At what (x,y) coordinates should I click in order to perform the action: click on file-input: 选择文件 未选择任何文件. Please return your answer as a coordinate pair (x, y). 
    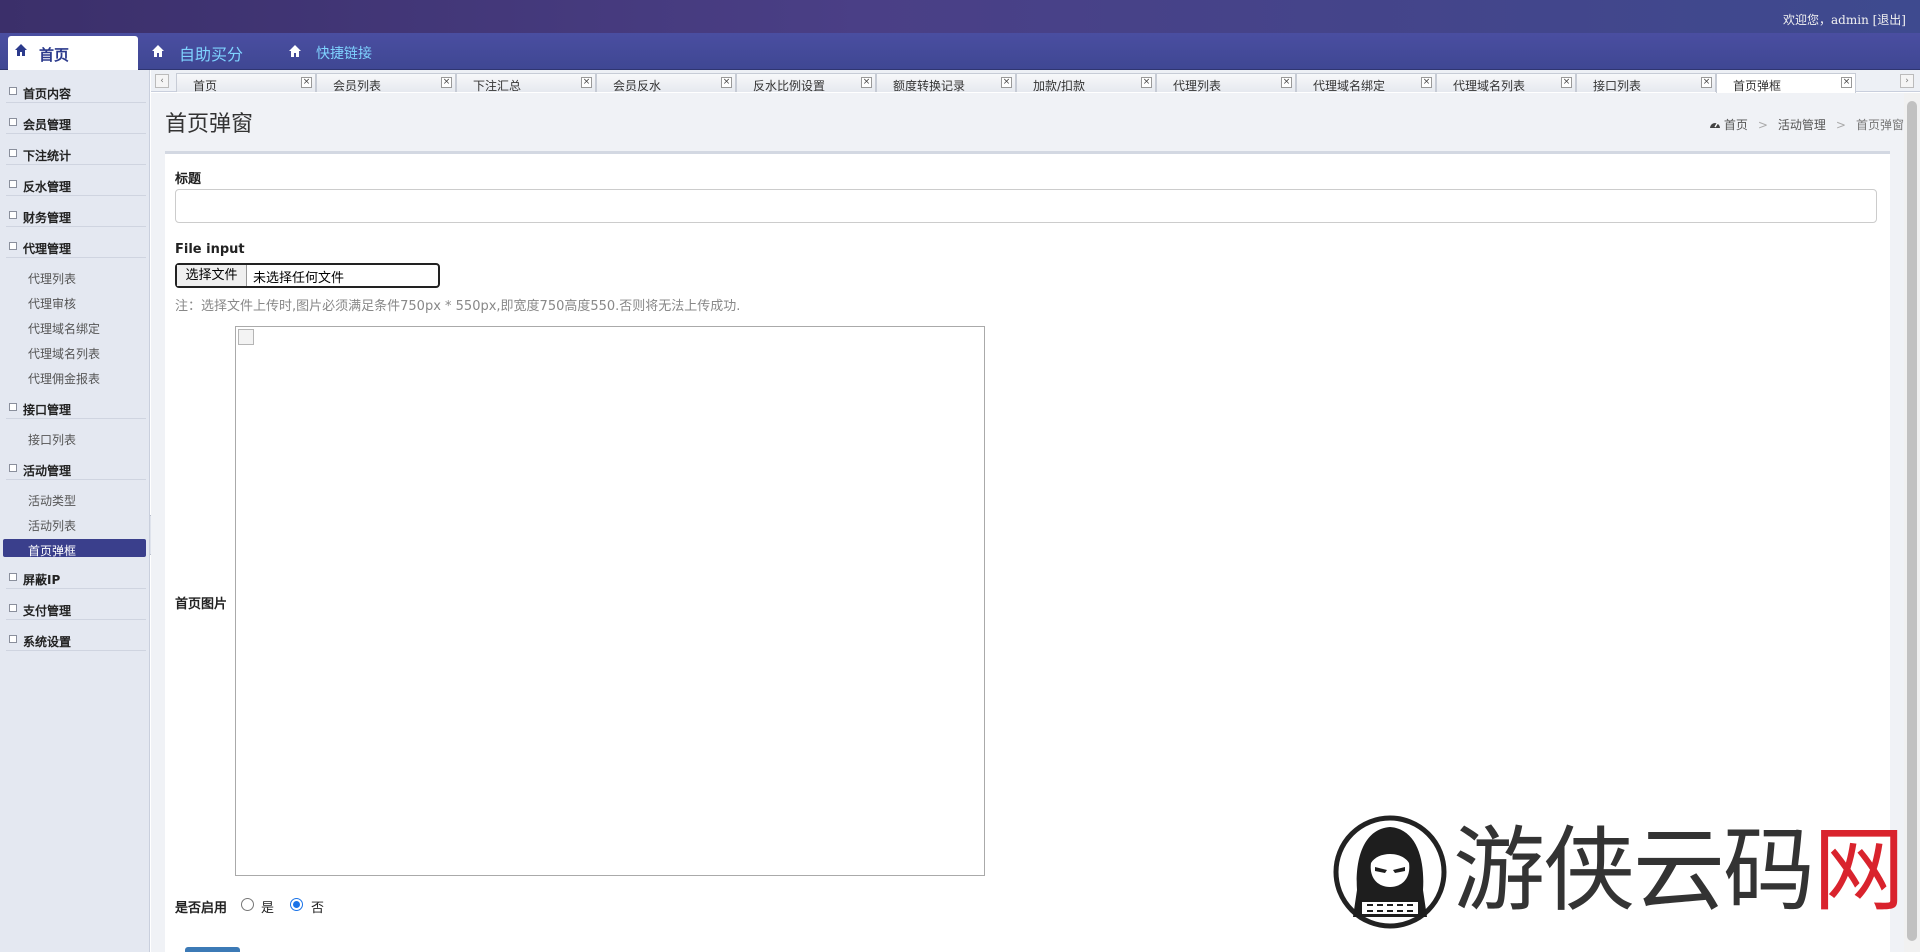
    Looking at the image, I should click on (307, 275).